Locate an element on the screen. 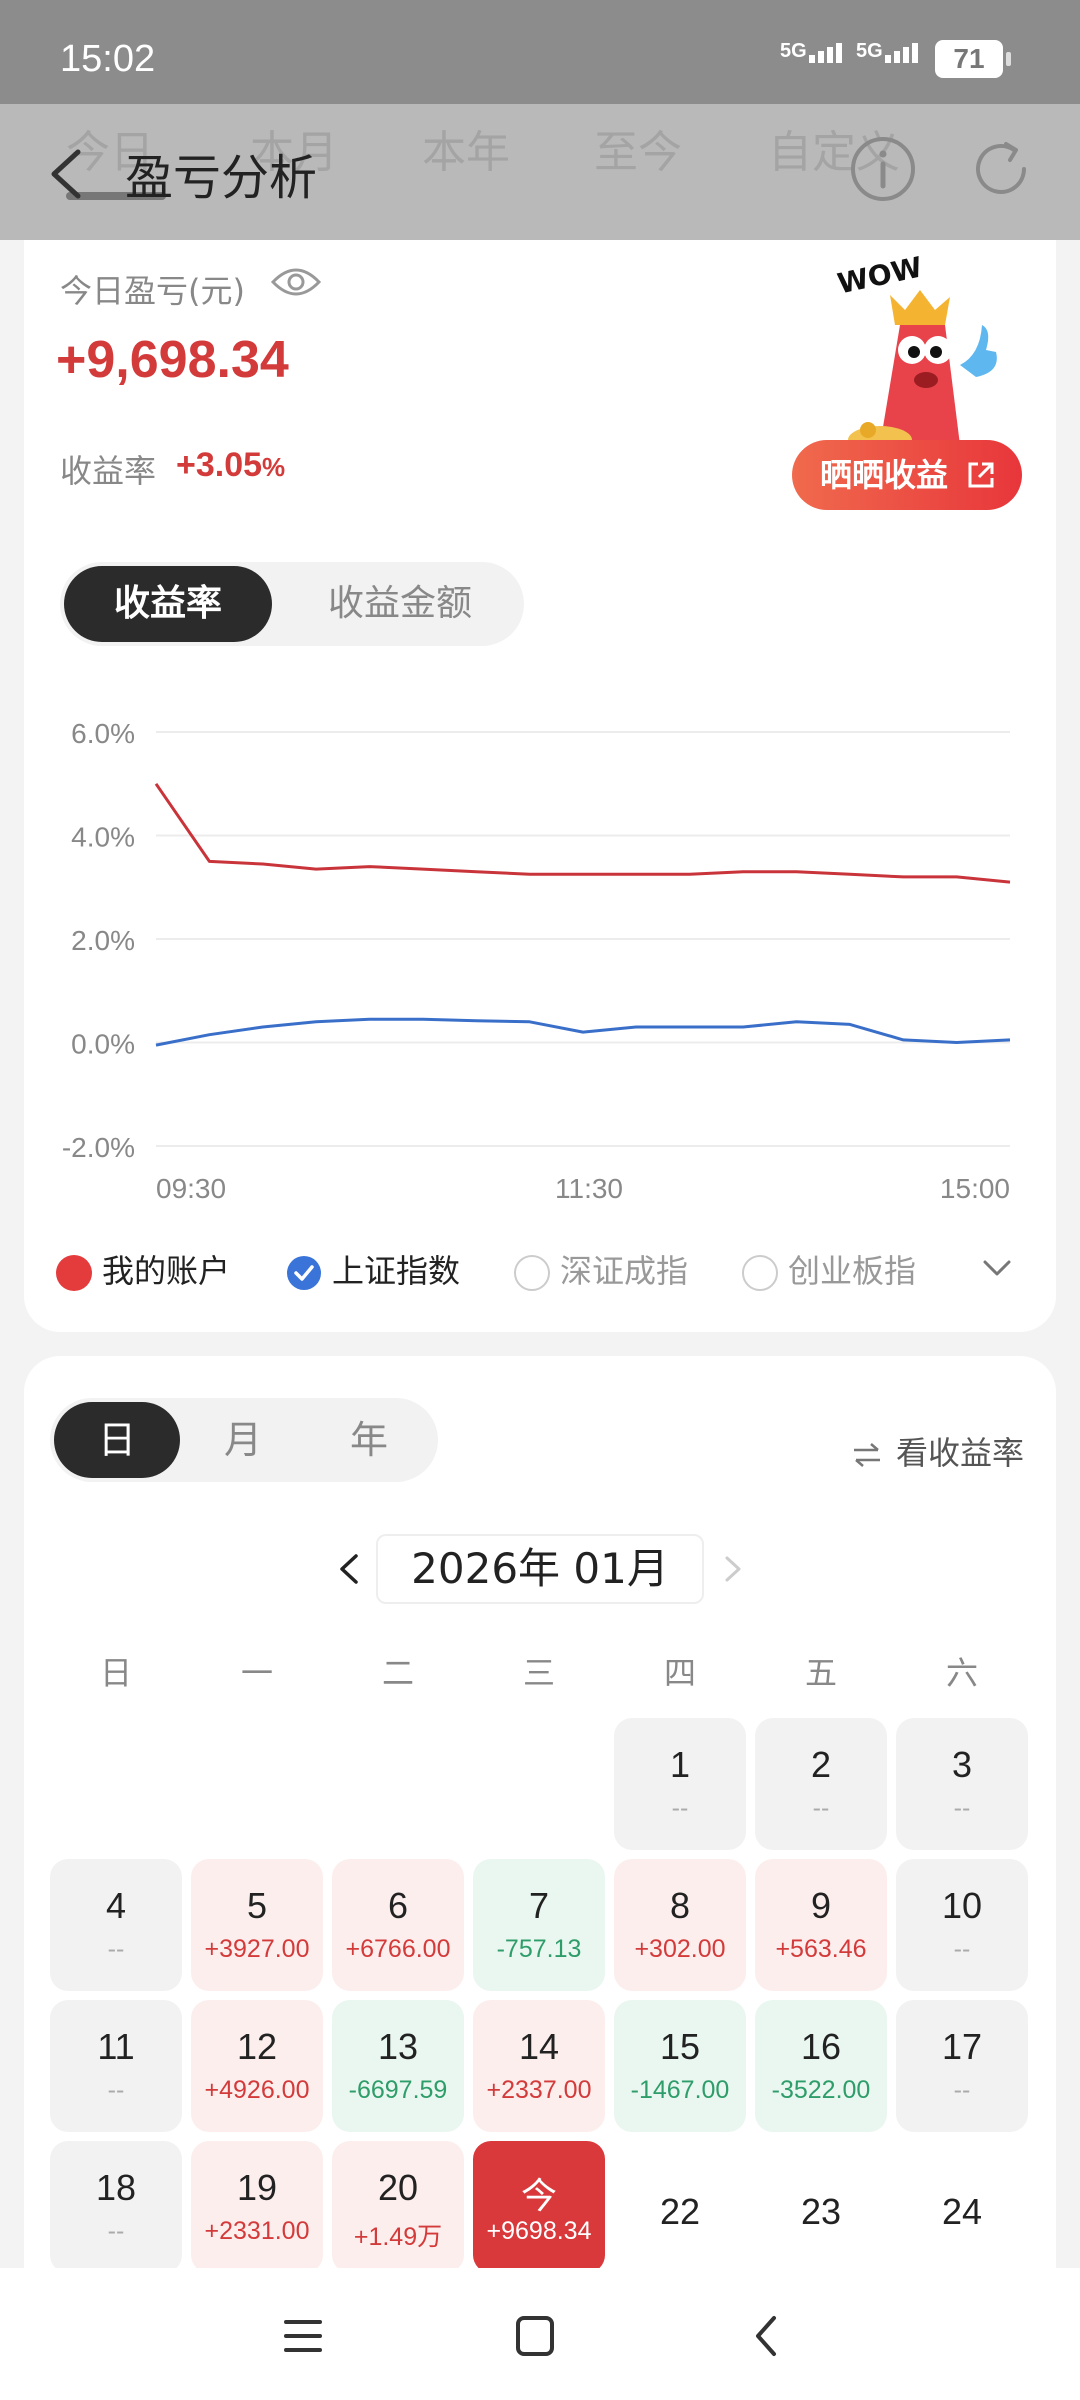  day-number: 12 is located at coordinates (257, 2046).